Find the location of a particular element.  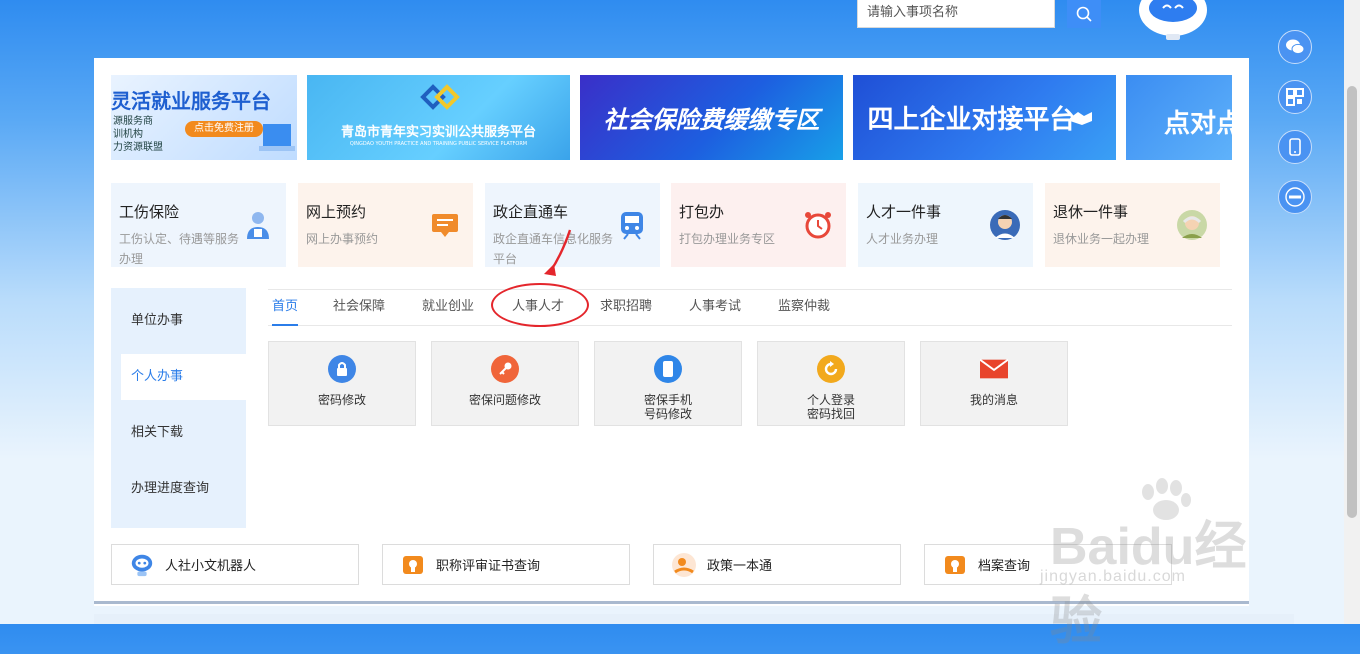

tab-personnel-exam: 人事考试 is located at coordinates (715, 307).